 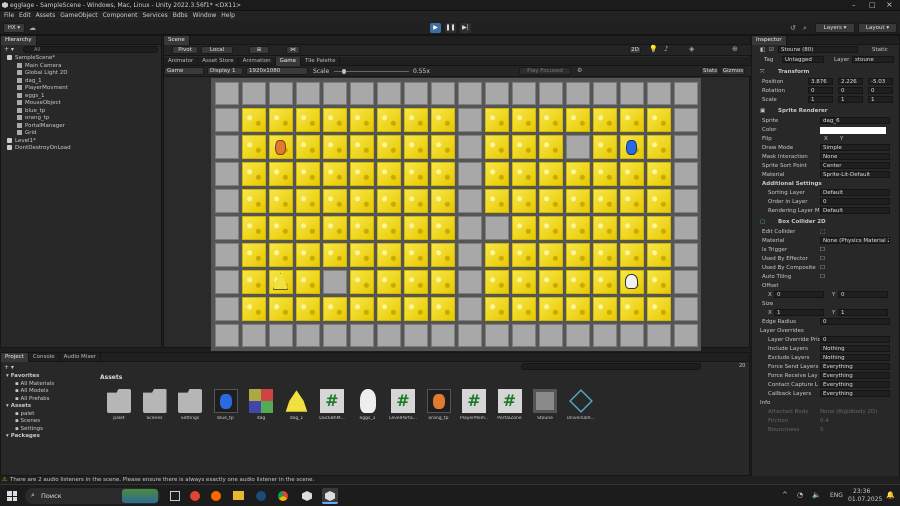 I want to click on hierarchy-item: Main Camera, so click(x=82, y=66).